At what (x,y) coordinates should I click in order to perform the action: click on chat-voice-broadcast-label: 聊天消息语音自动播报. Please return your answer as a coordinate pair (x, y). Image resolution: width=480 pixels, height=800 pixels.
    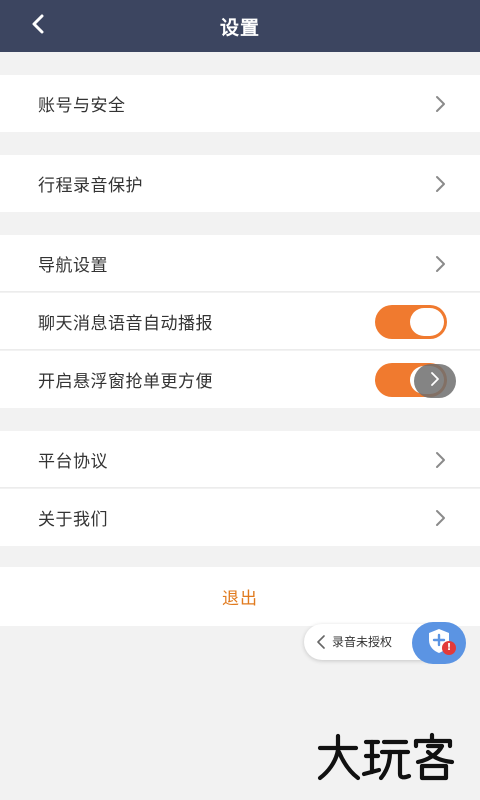
    Looking at the image, I should click on (125, 324).